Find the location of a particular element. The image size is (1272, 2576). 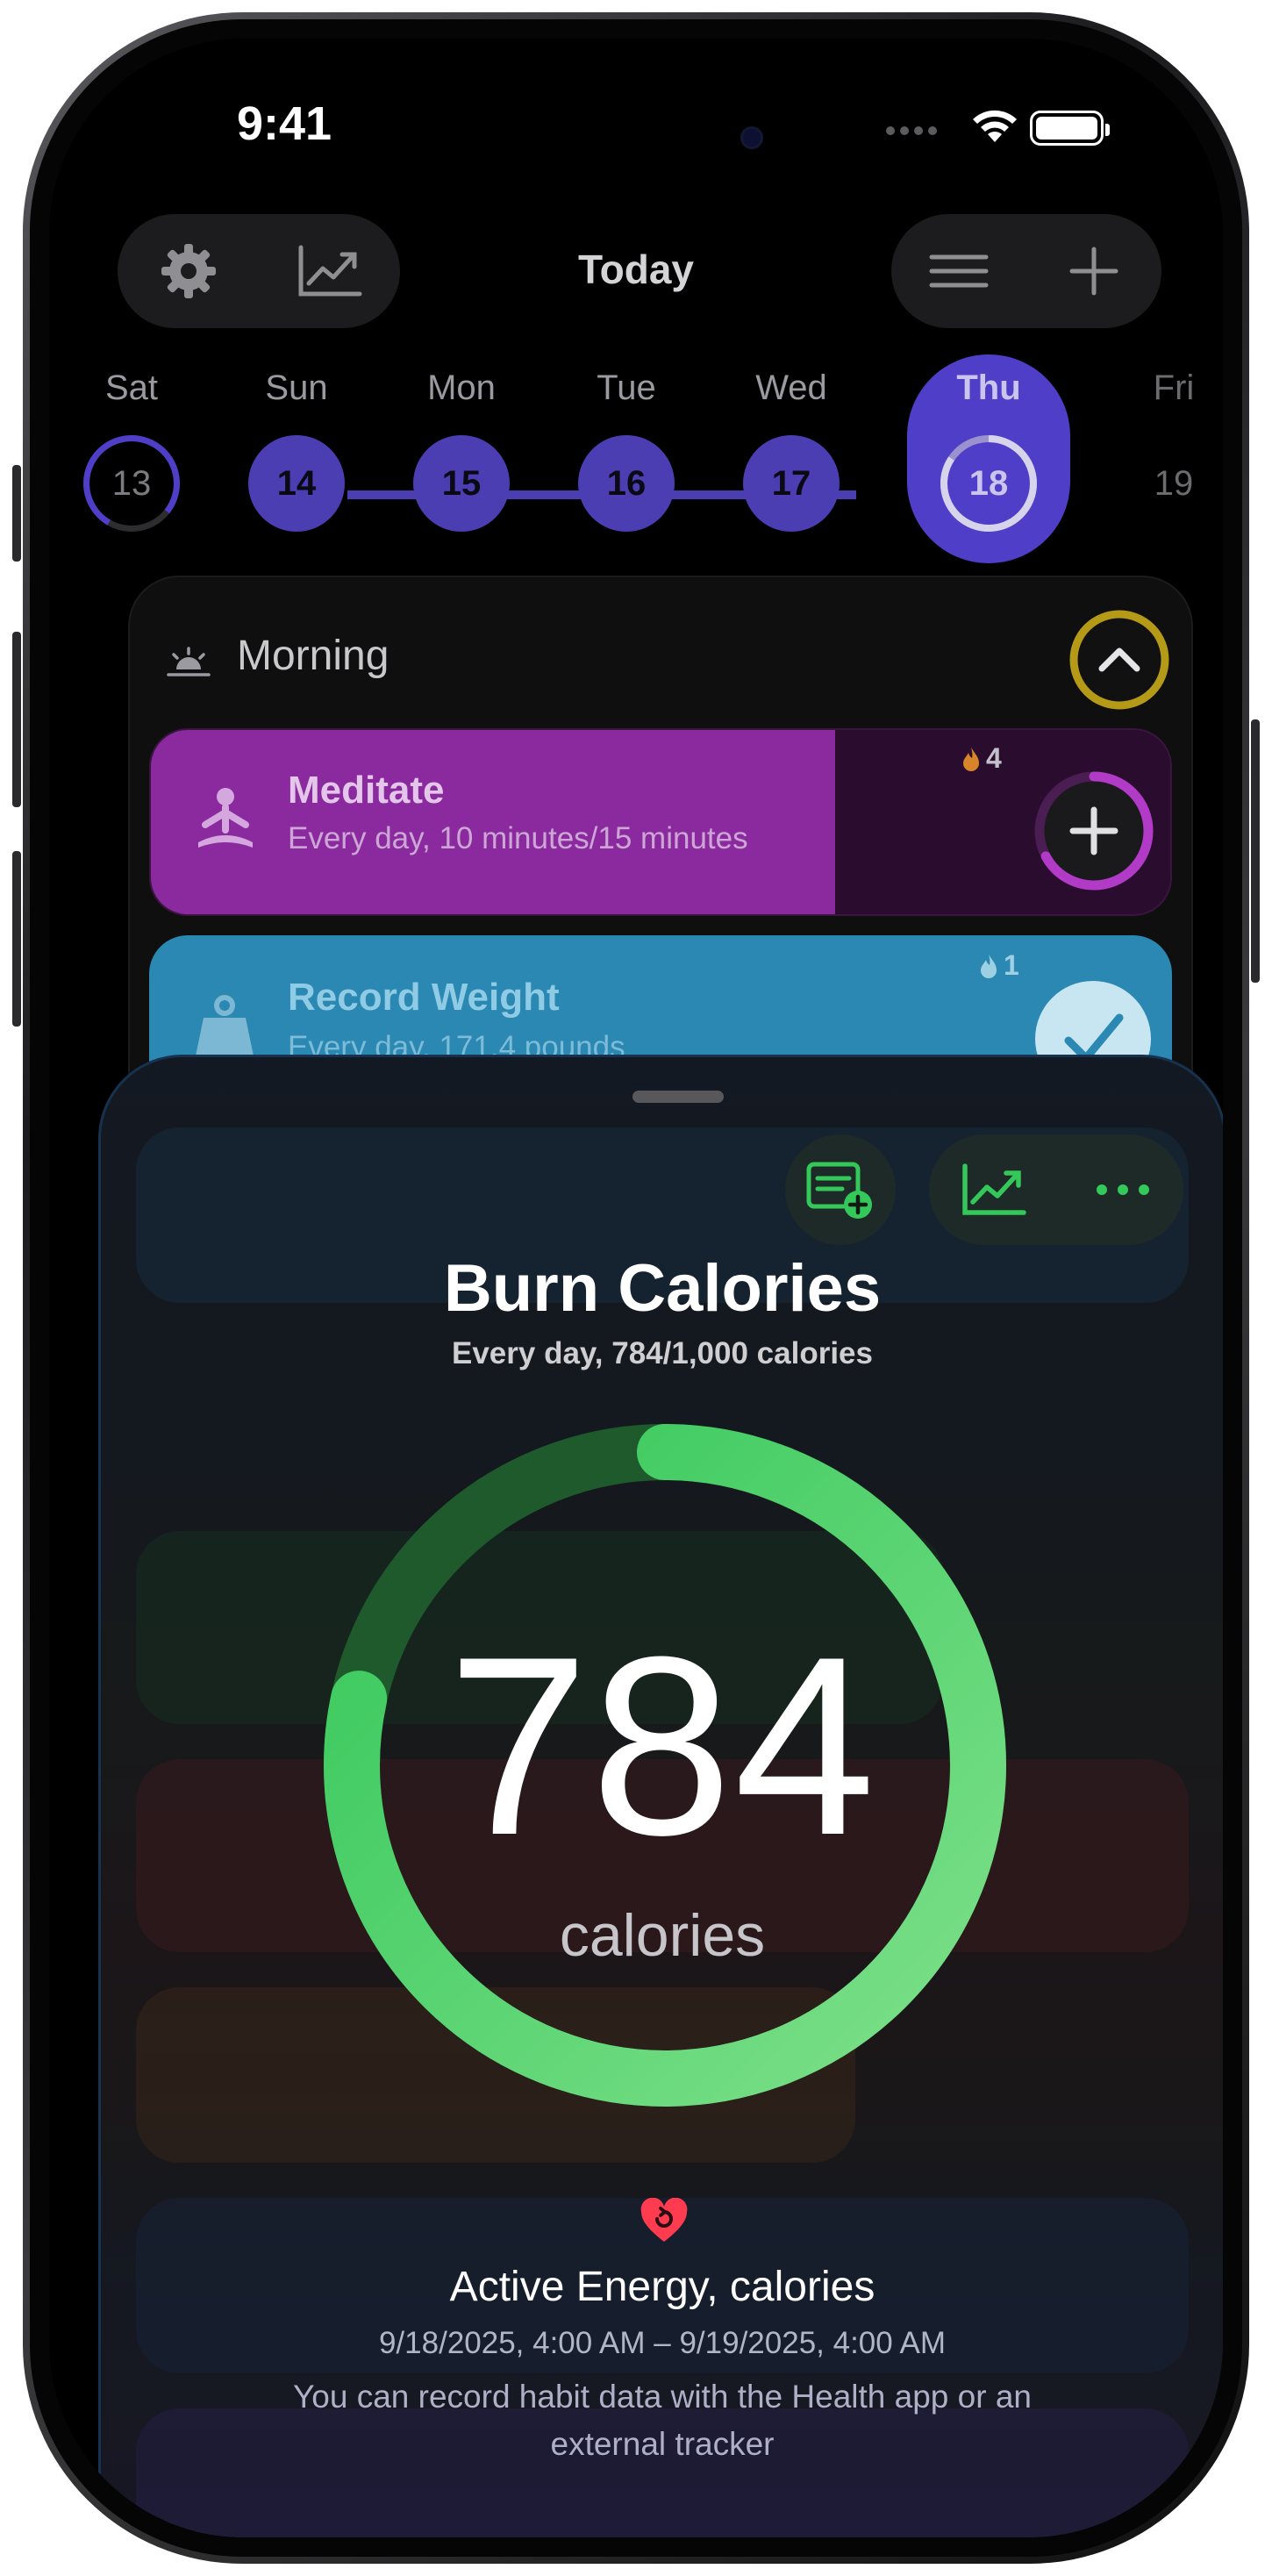

day-date: 14 is located at coordinates (296, 483).